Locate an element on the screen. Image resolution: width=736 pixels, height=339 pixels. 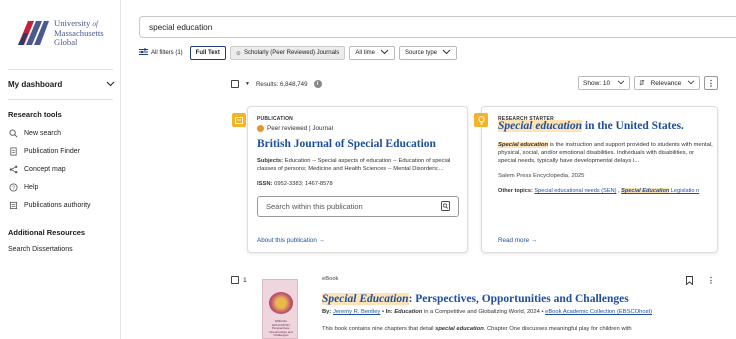
all-time-dropdown: All time is located at coordinates (372, 53).